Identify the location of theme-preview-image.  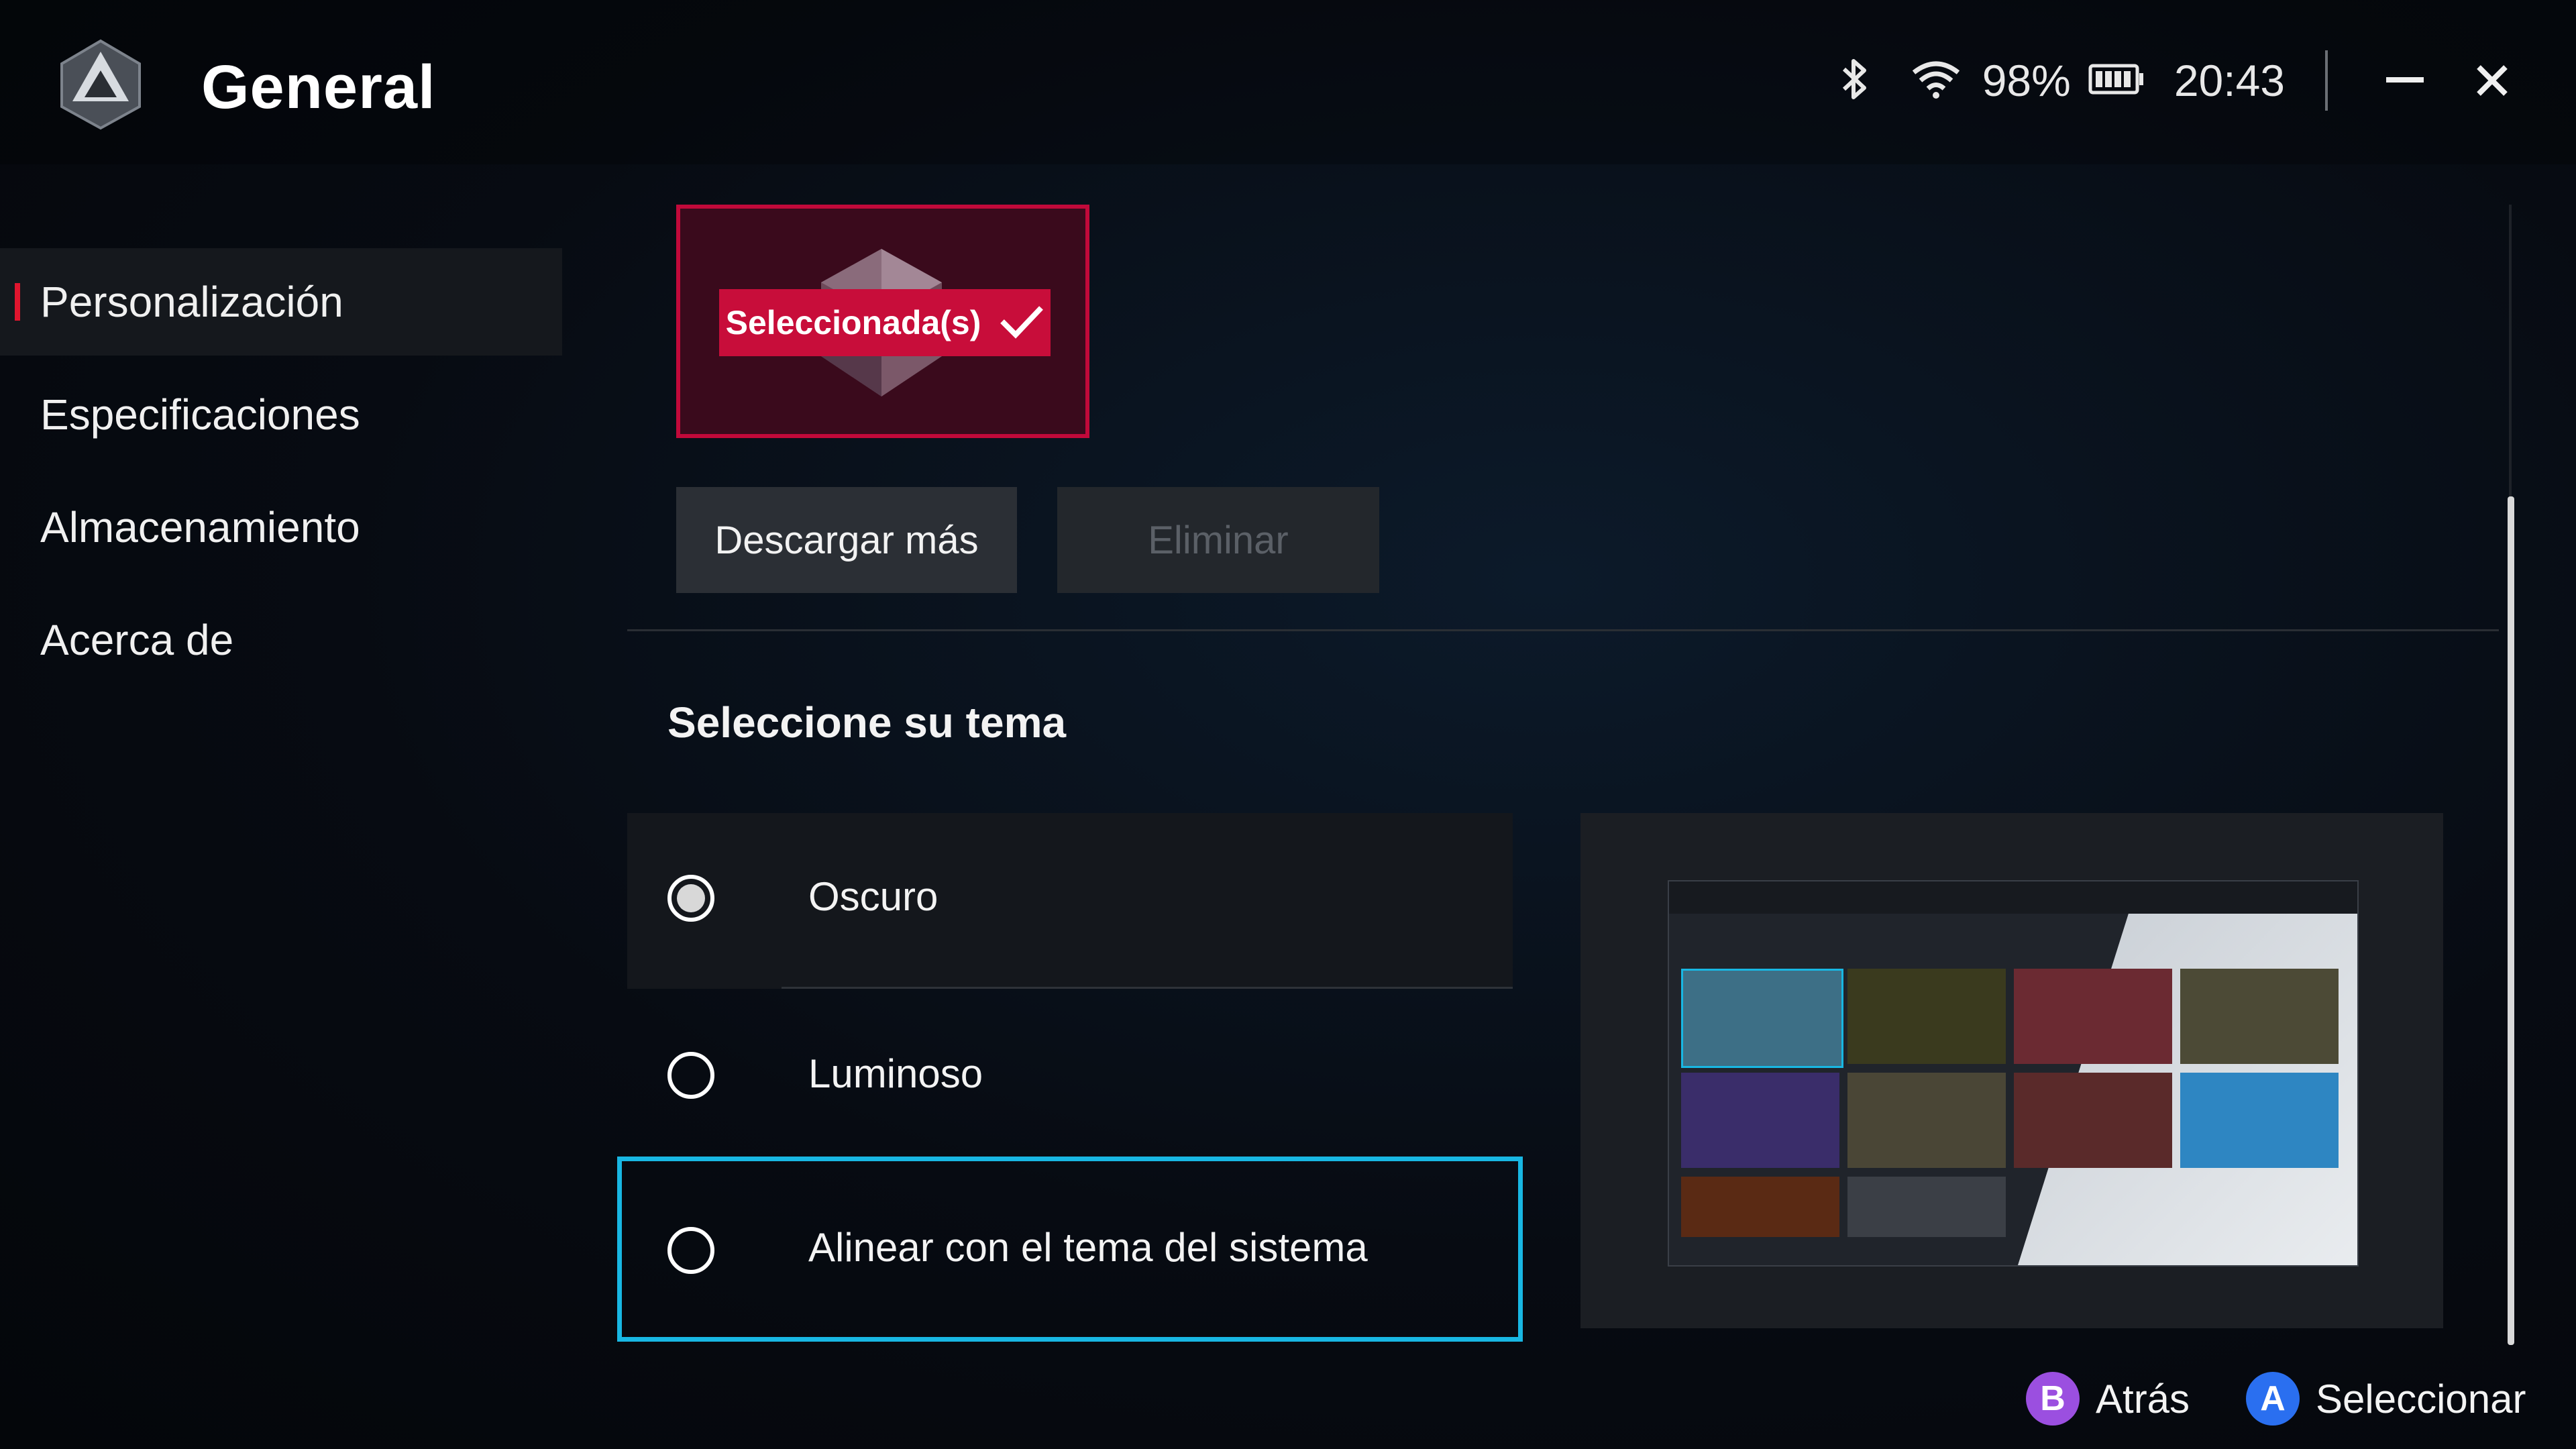
(2013, 1073).